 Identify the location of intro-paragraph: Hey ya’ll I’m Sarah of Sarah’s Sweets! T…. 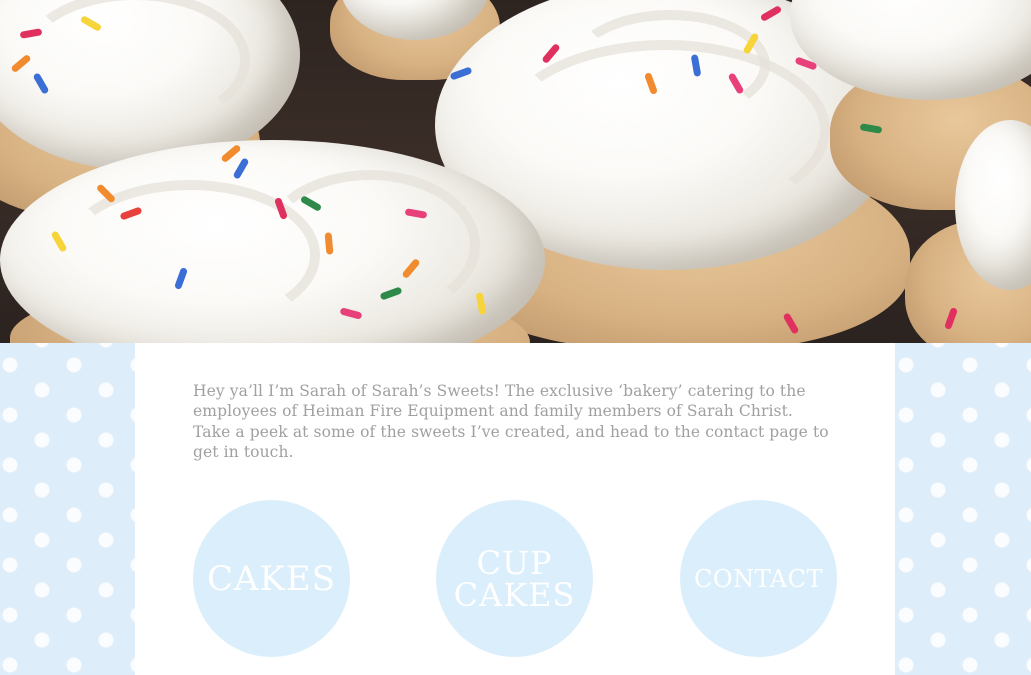
(511, 422).